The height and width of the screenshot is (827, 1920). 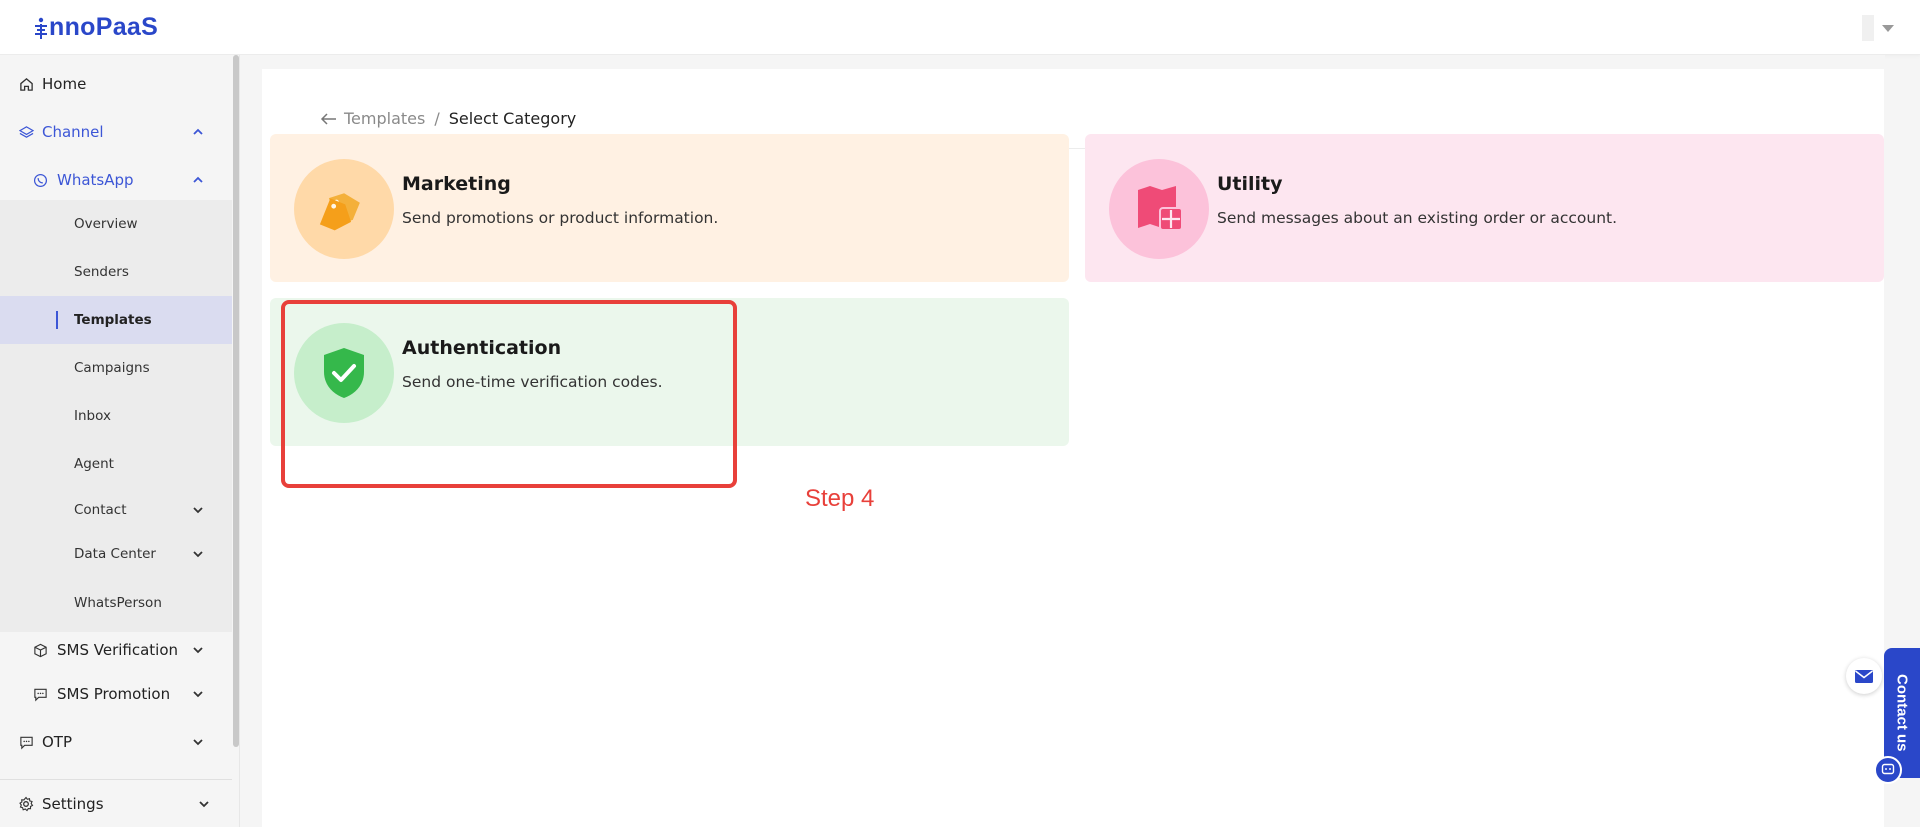 I want to click on cube-icon, so click(x=40, y=650).